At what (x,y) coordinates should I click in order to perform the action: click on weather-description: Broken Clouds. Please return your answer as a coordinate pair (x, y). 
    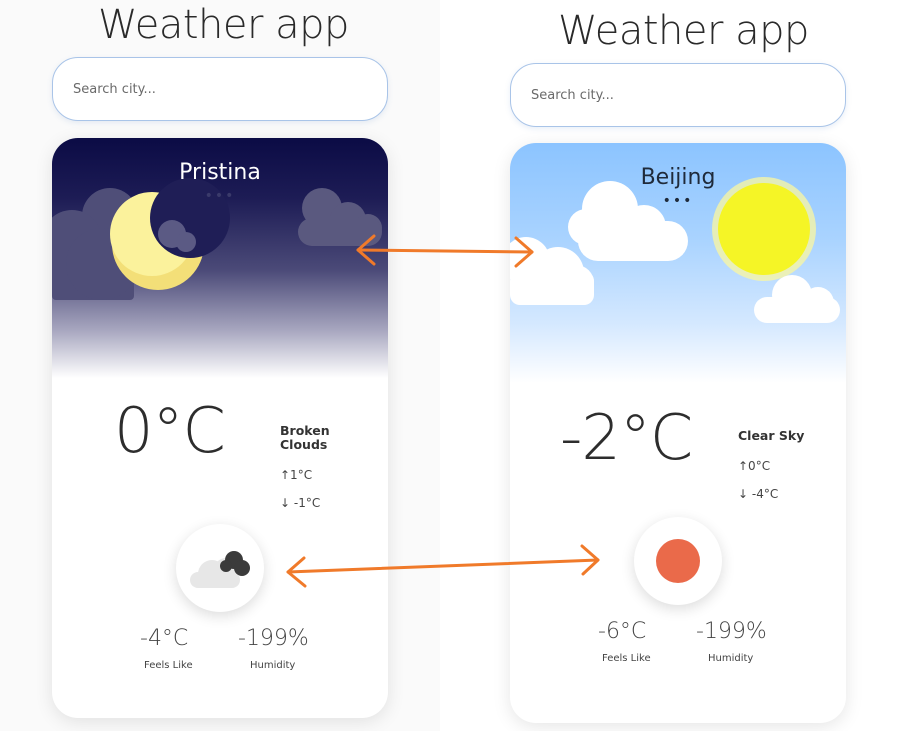
    Looking at the image, I should click on (305, 437).